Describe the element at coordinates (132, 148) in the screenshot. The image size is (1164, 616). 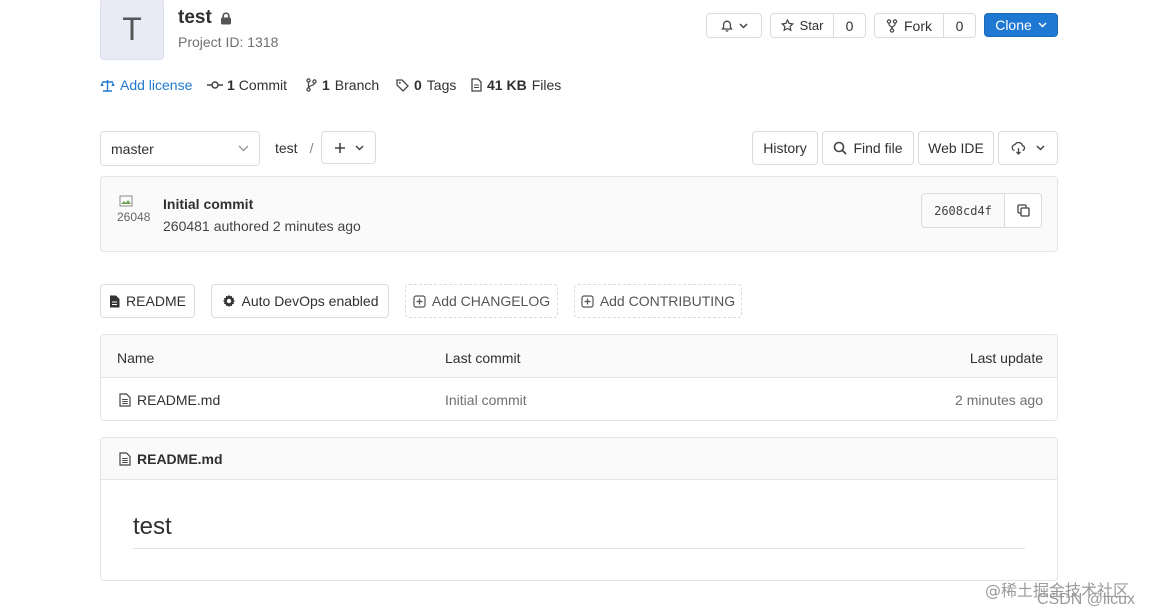
I see `branch-select-value: master` at that location.